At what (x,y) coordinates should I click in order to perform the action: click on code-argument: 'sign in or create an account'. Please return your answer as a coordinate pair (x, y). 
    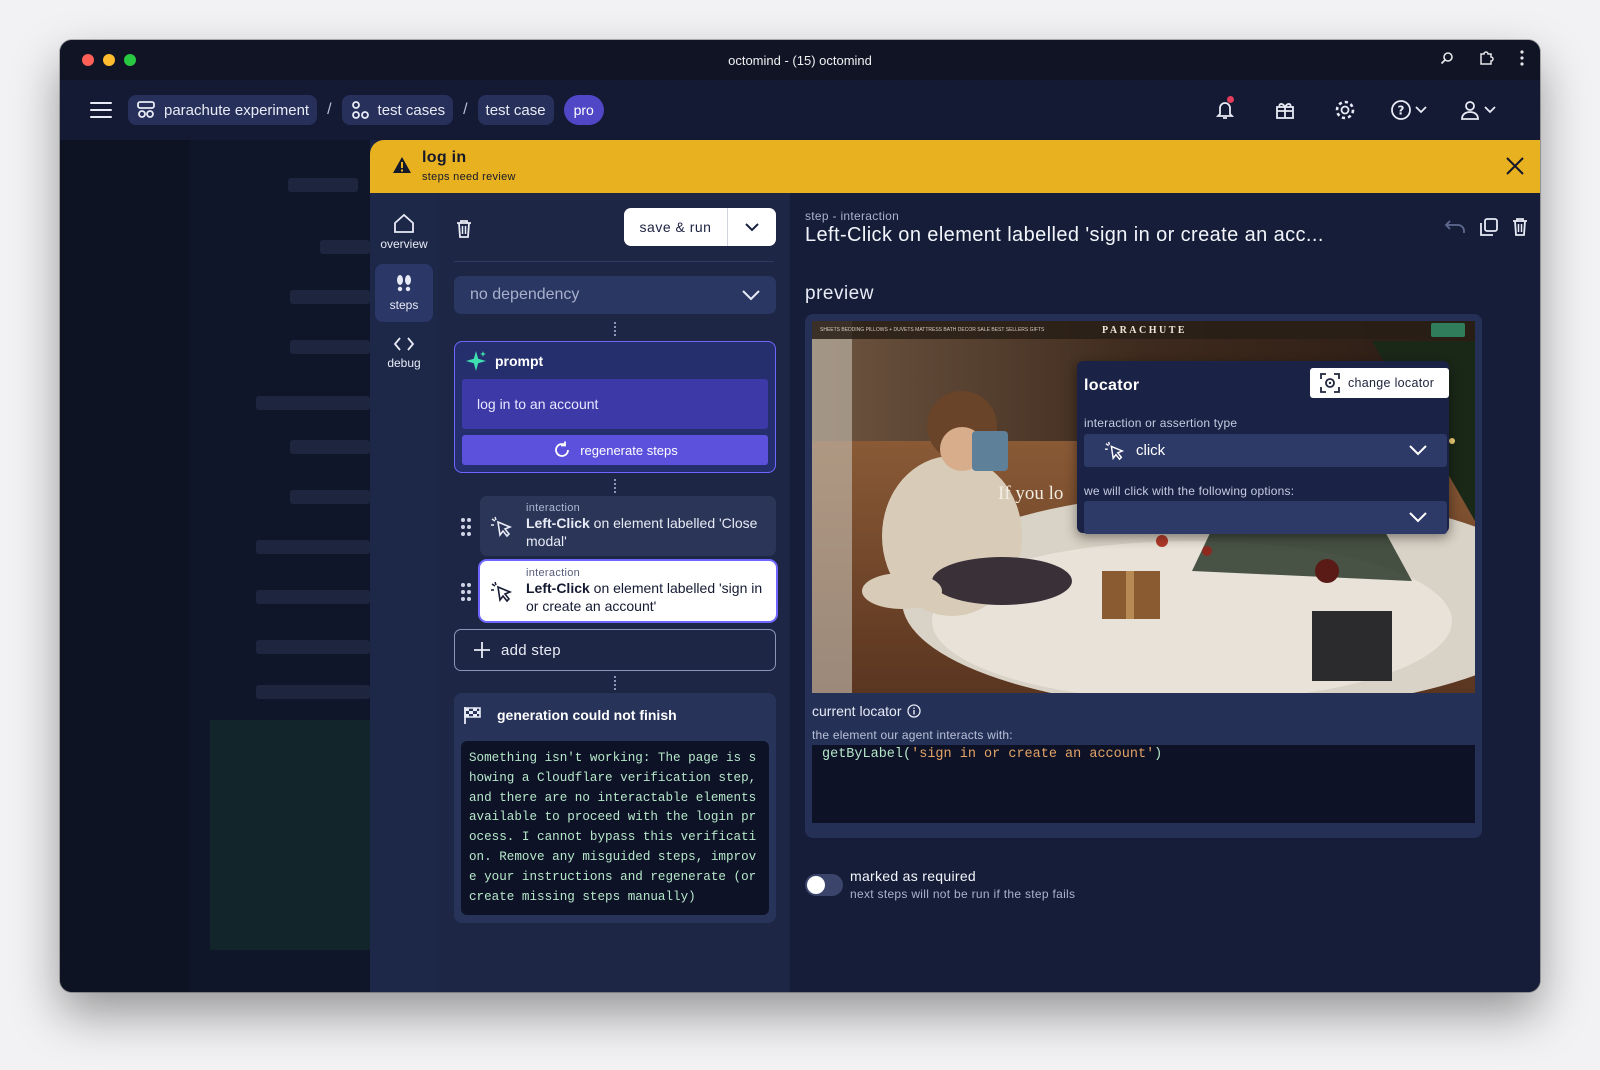
    Looking at the image, I should click on (1033, 754).